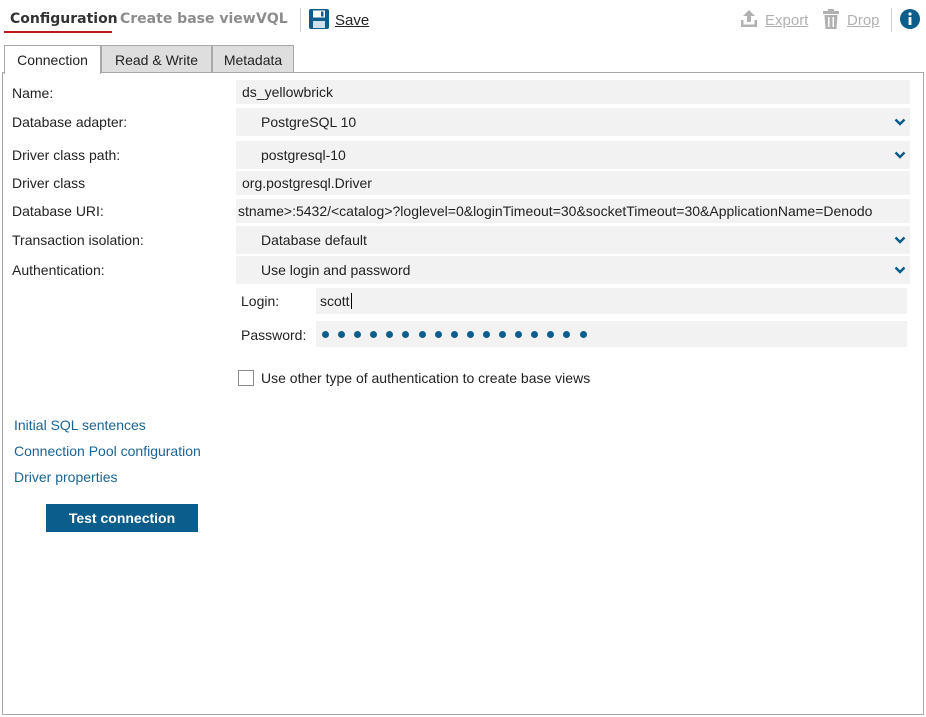 This screenshot has width=926, height=717. What do you see at coordinates (335, 301) in the screenshot?
I see `login-value: scott` at bounding box center [335, 301].